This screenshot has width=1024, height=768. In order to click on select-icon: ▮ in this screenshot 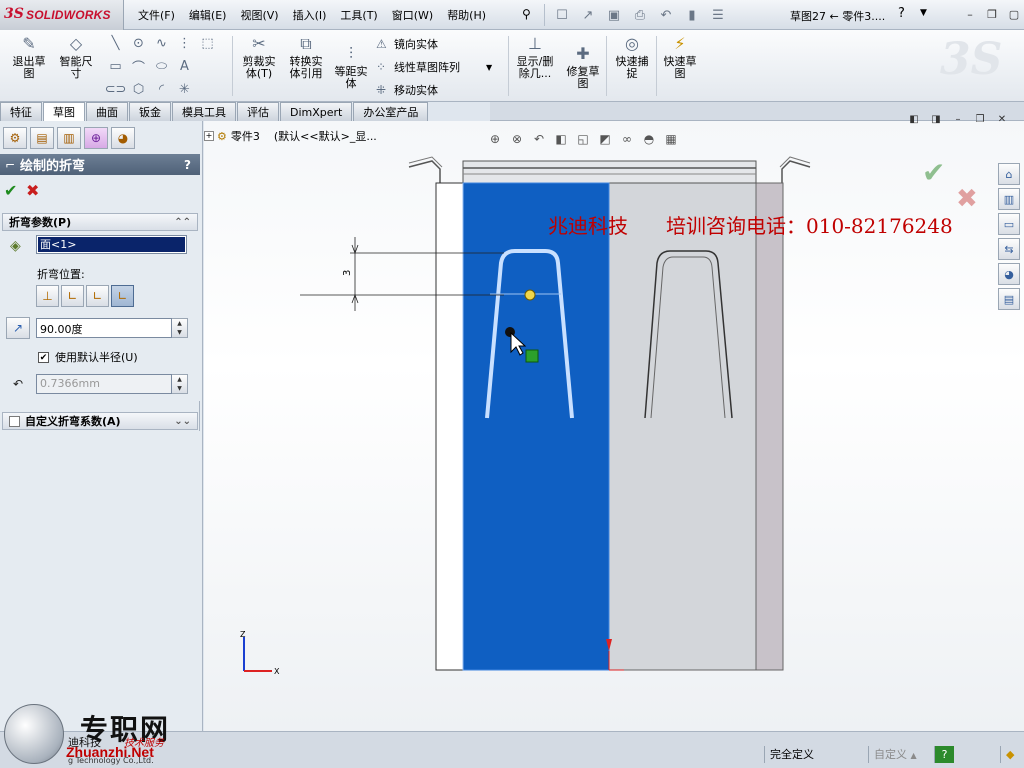, I will do `click(692, 15)`.